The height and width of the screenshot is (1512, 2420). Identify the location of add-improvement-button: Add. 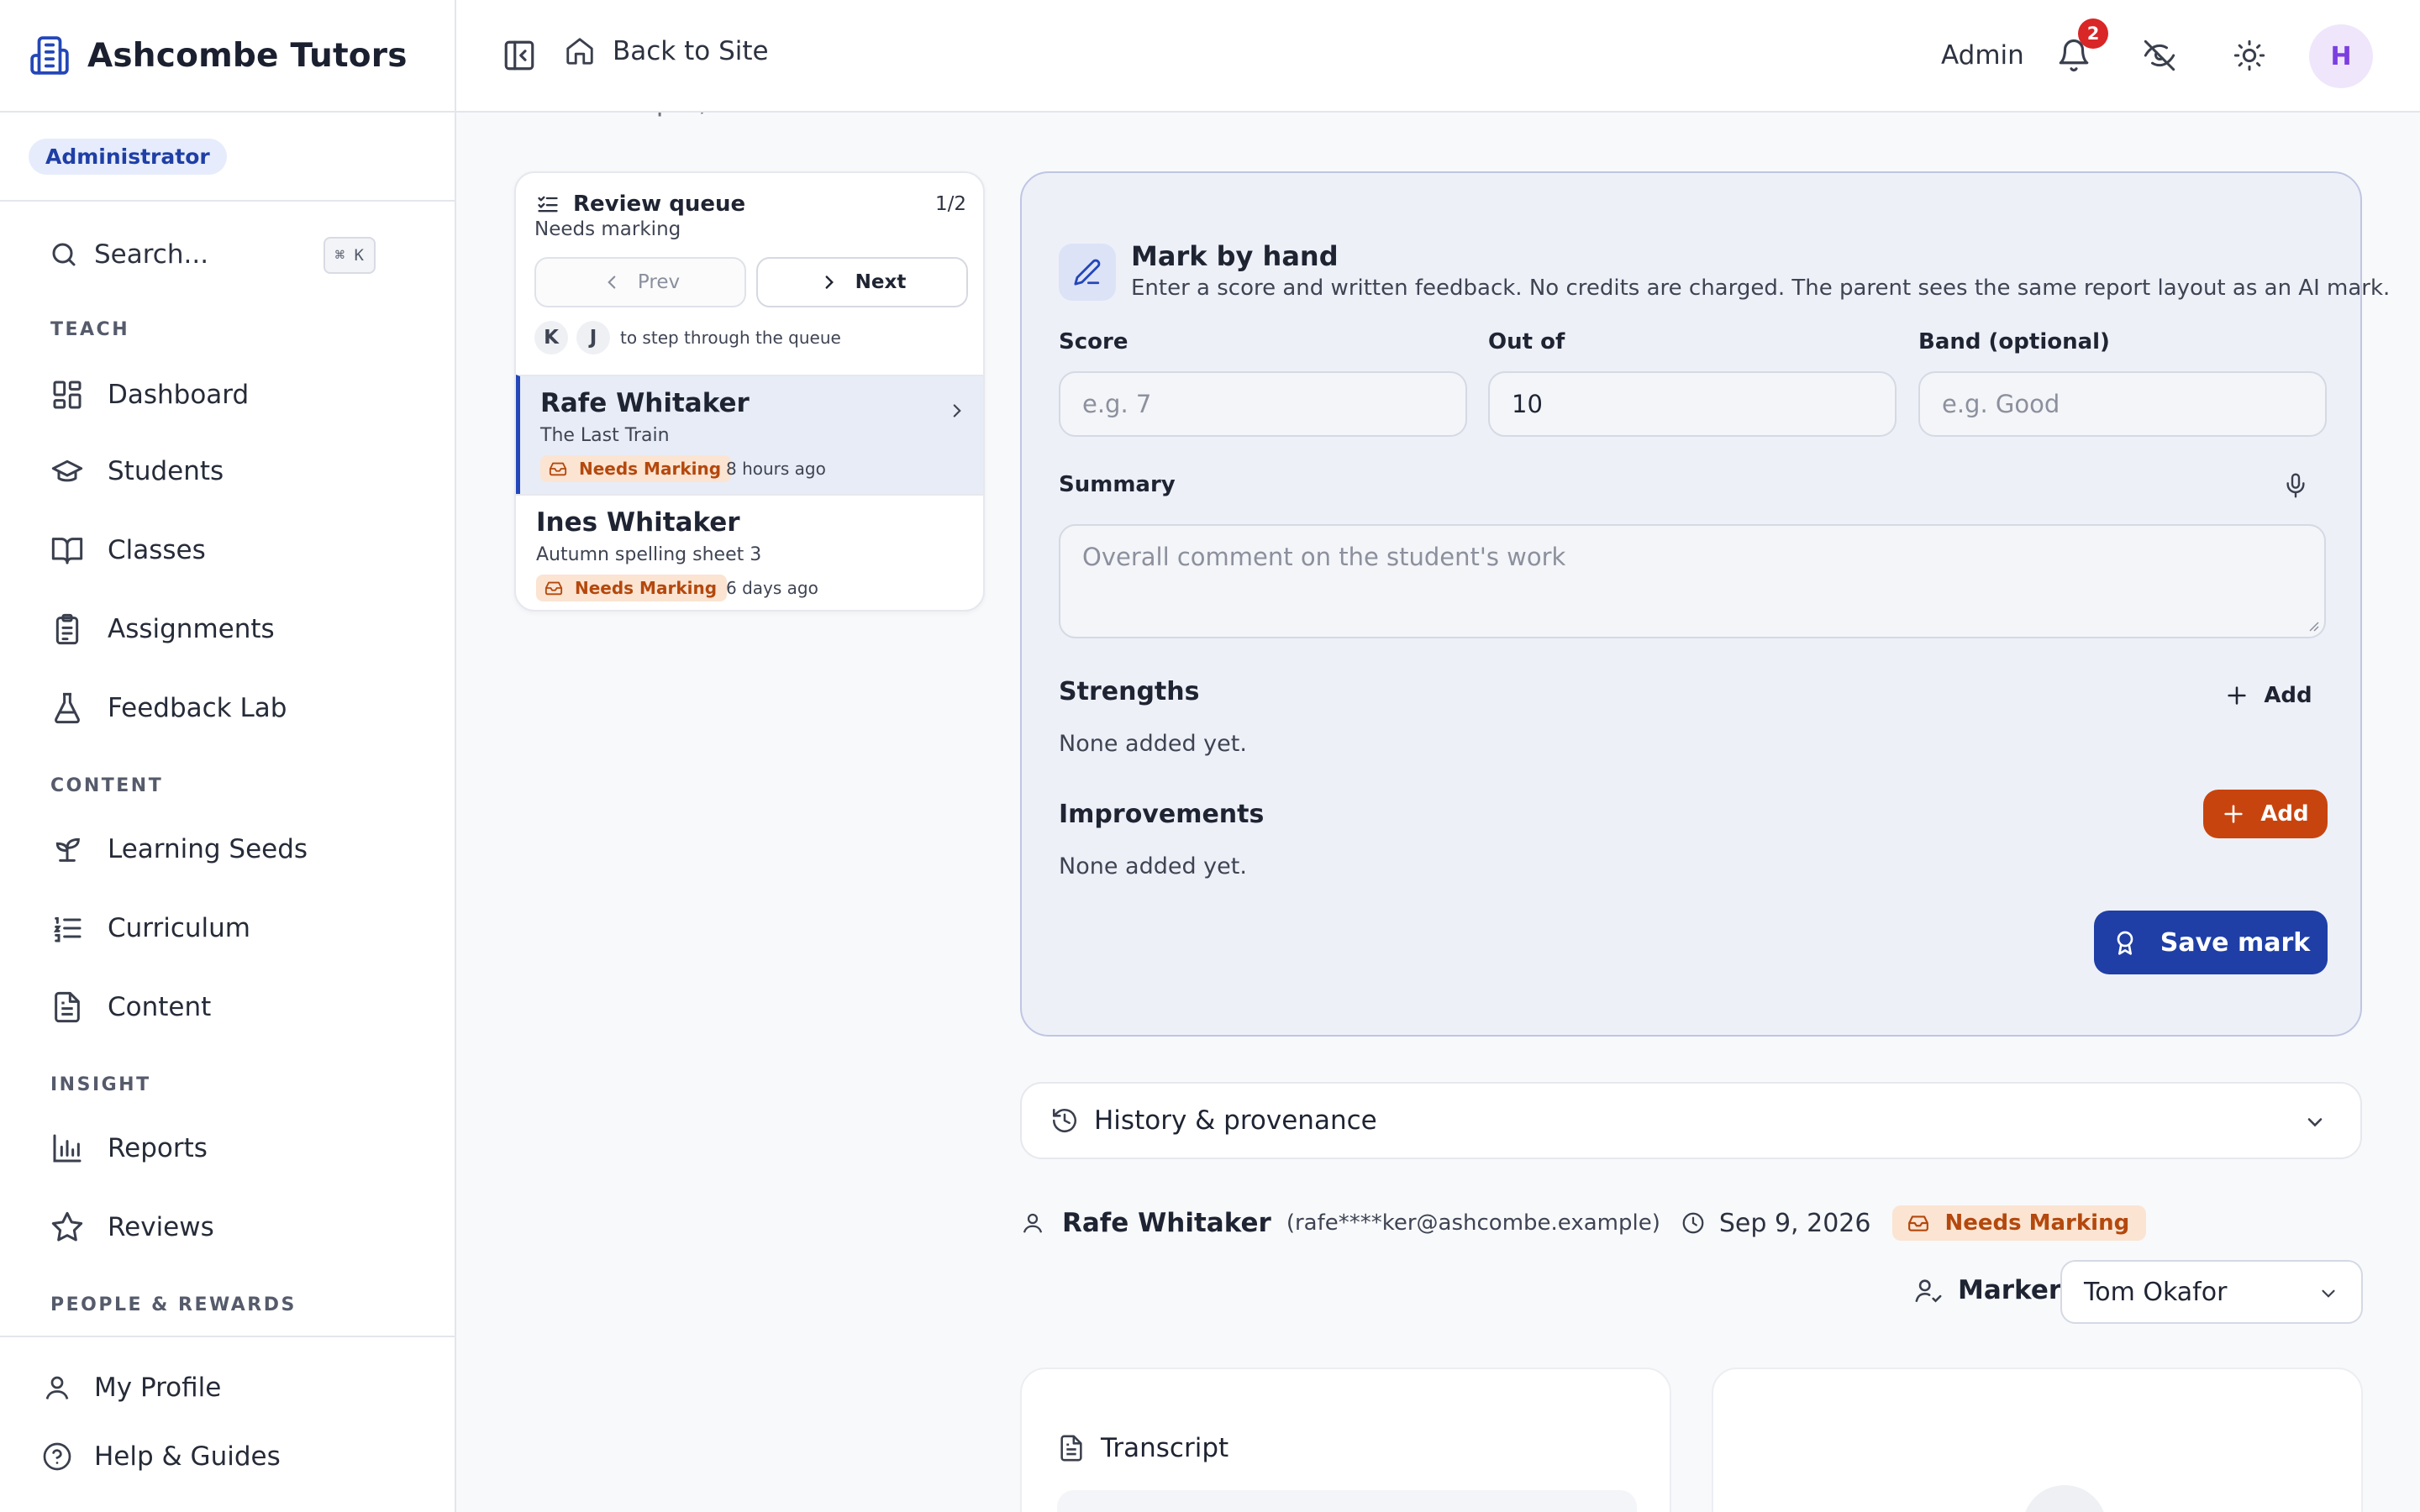
(2266, 814).